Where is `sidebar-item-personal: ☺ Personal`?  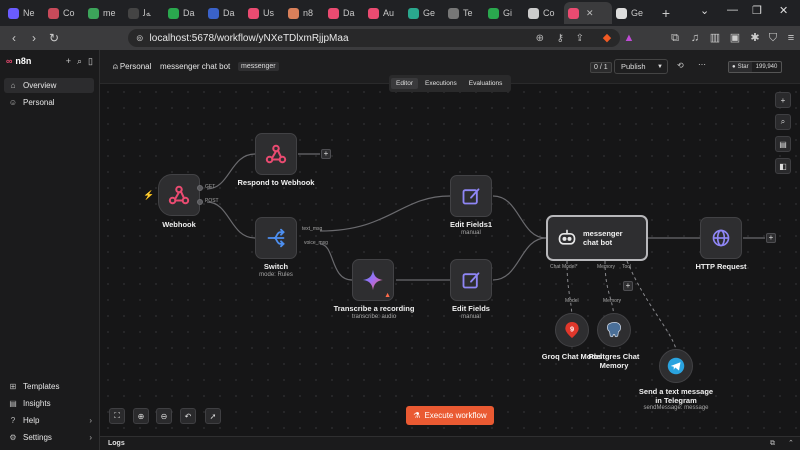
sidebar-item-personal: ☺ Personal is located at coordinates (49, 102).